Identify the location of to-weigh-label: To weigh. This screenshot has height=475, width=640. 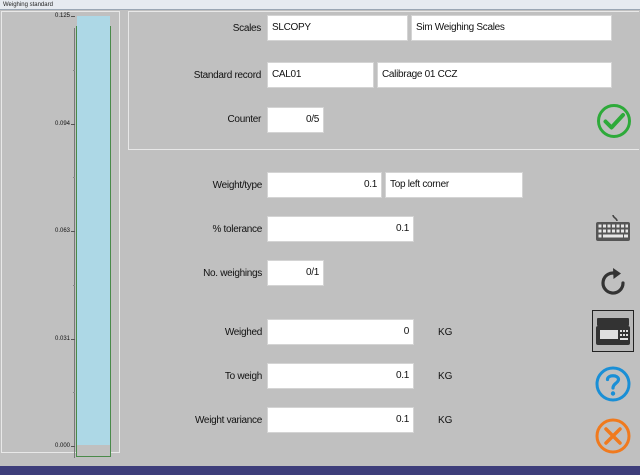
(243, 376).